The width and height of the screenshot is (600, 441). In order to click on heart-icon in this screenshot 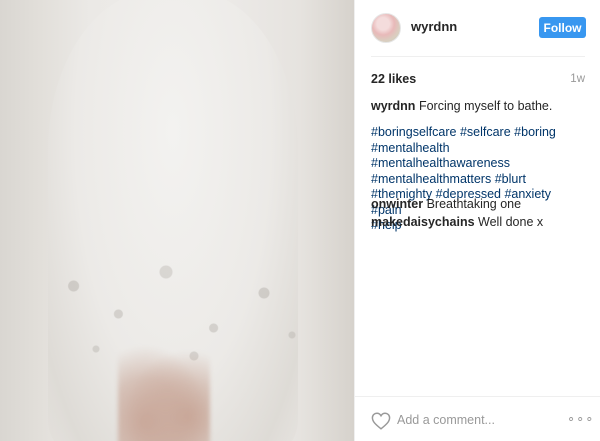, I will do `click(381, 421)`.